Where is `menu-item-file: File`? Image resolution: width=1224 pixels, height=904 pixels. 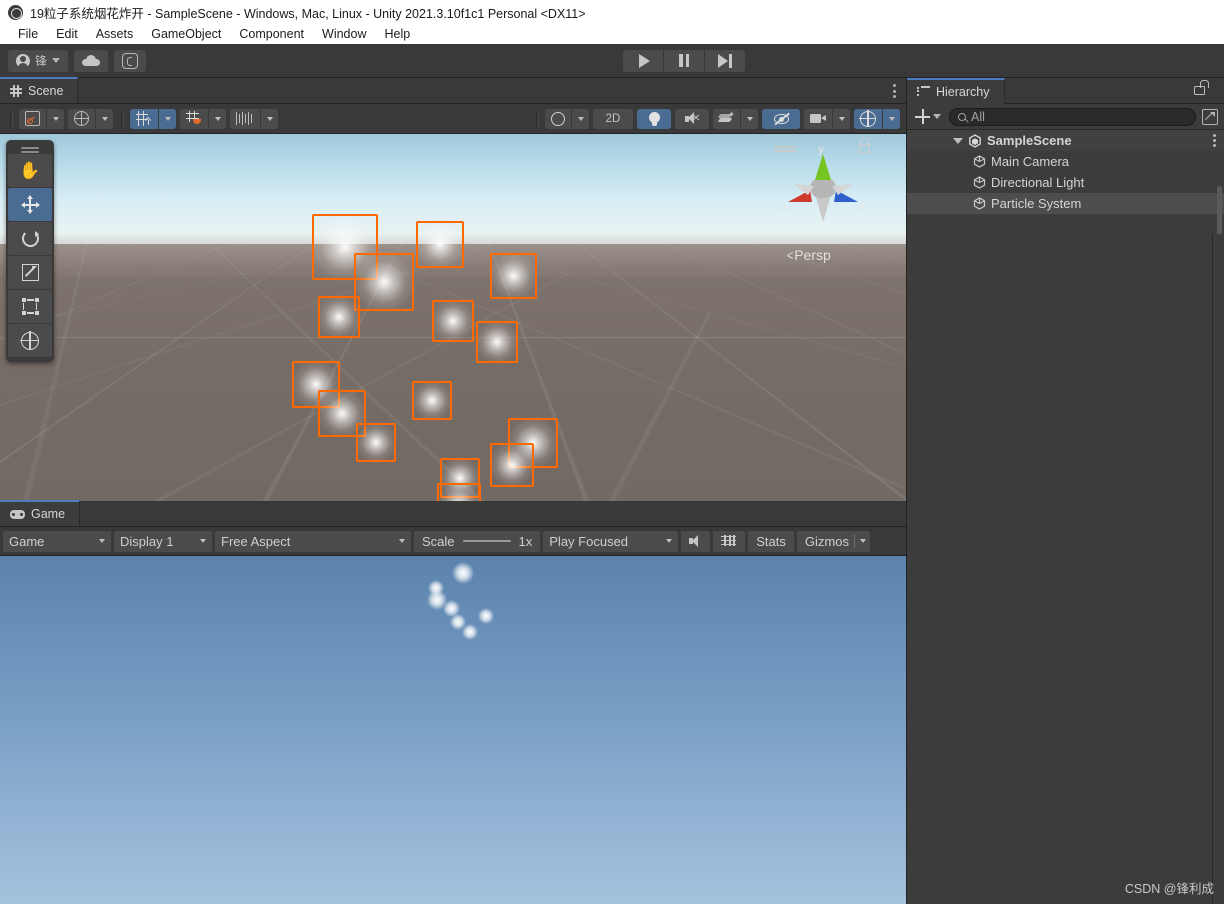
menu-item-file: File is located at coordinates (28, 34).